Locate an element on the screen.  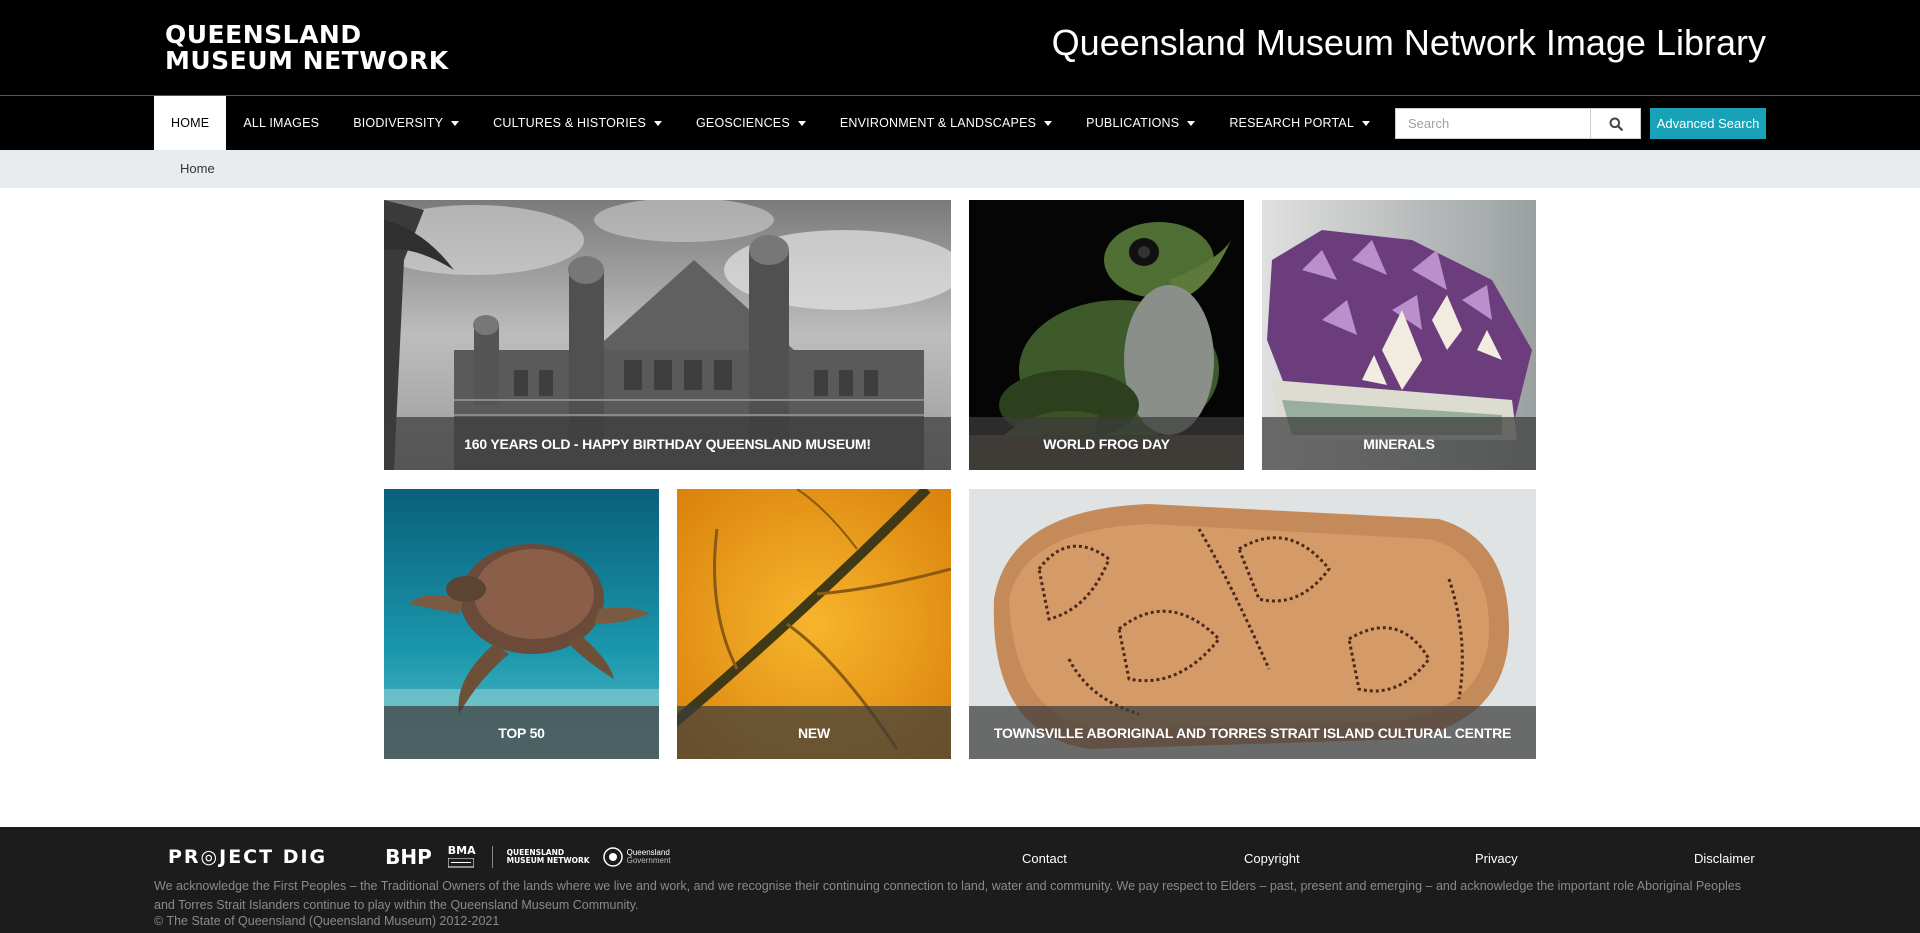
bhp-logo: BHP is located at coordinates (408, 857).